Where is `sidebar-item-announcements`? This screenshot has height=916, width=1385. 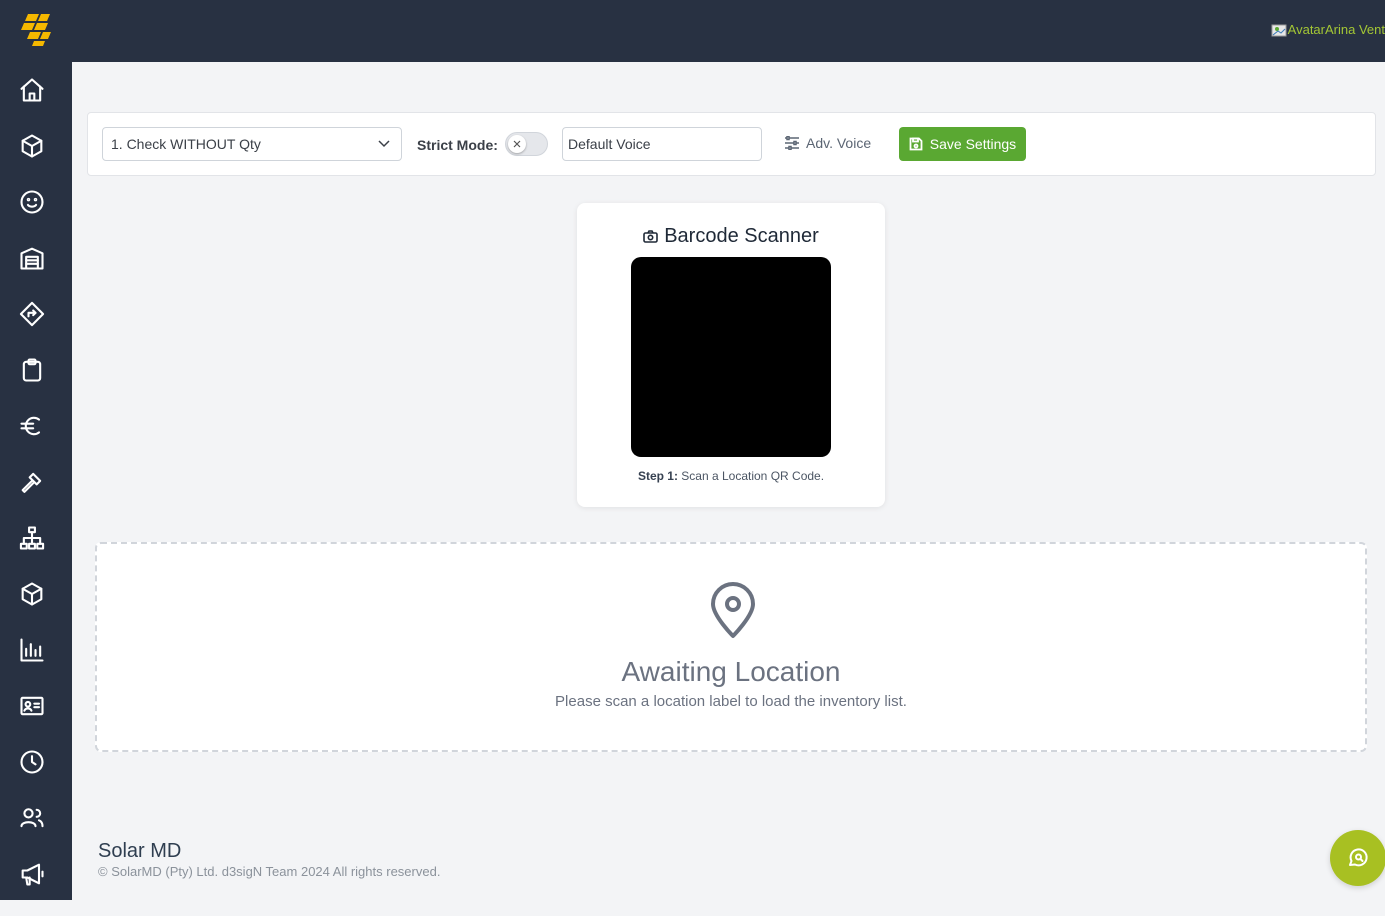 sidebar-item-announcements is located at coordinates (32, 874).